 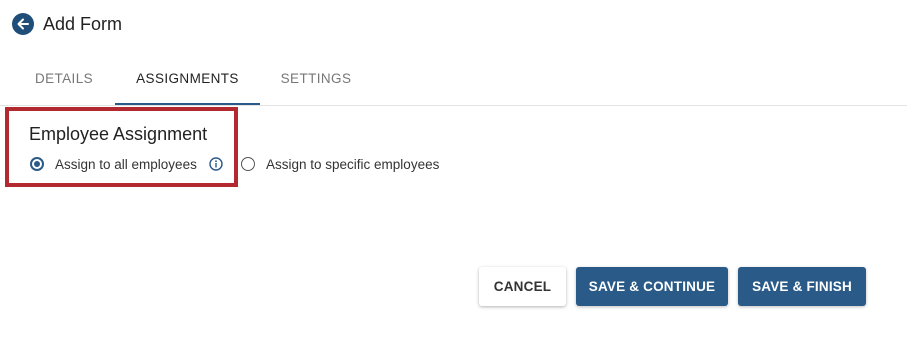 What do you see at coordinates (64, 79) in the screenshot?
I see `tab-details: DETAILS` at bounding box center [64, 79].